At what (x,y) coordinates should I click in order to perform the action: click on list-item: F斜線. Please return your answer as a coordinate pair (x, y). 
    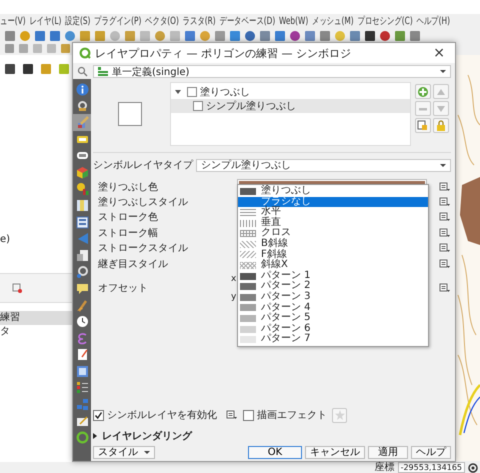
    Looking at the image, I should click on (333, 255).